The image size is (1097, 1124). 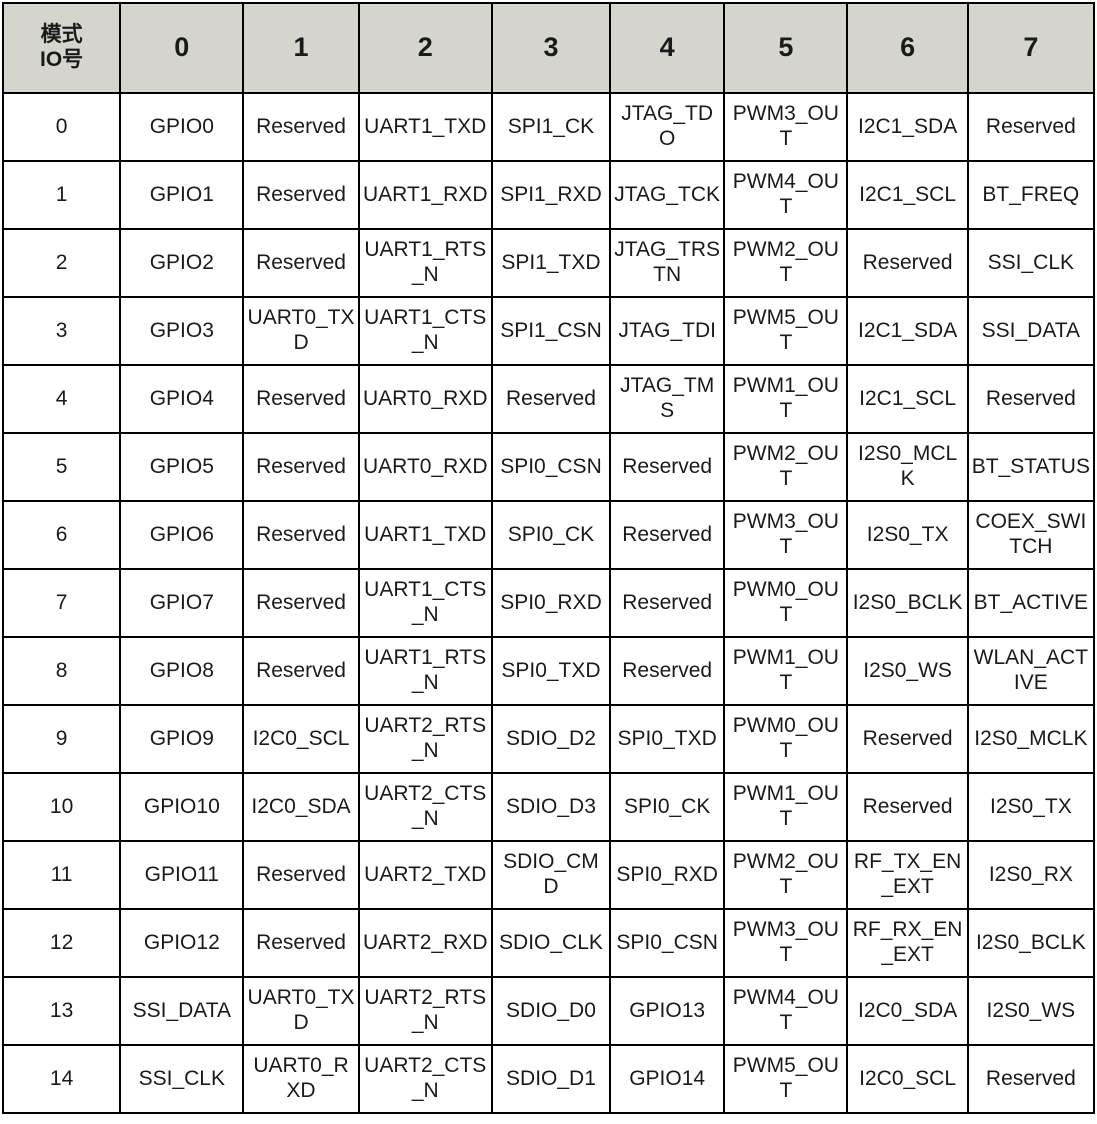 I want to click on pin-function-cell: I2S0_BCLK, so click(x=1031, y=943).